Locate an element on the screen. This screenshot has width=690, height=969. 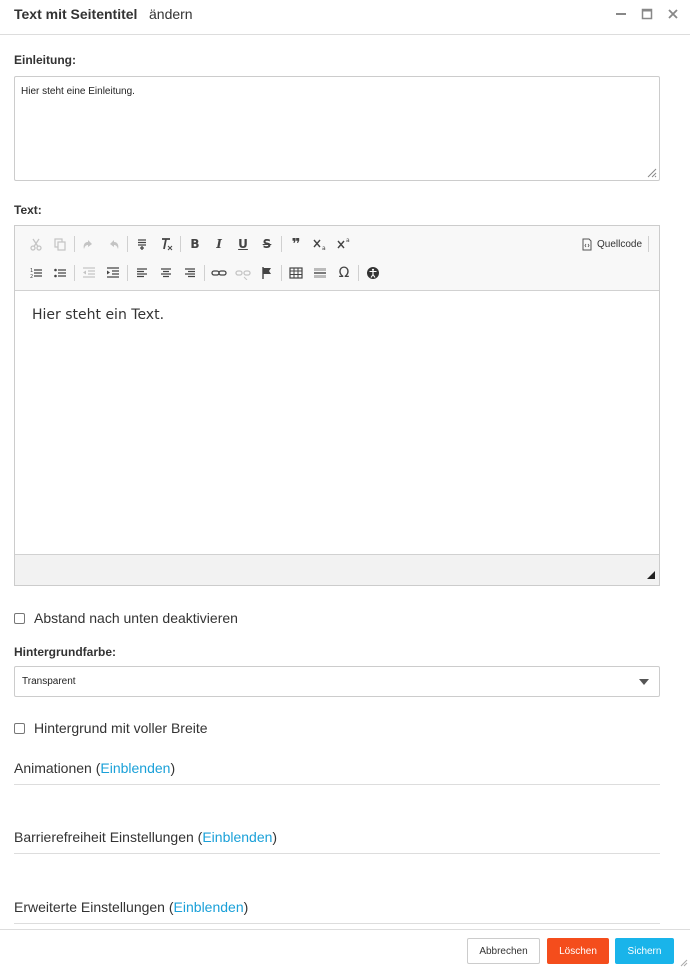
source-code-button: Quellcode is located at coordinates (615, 244).